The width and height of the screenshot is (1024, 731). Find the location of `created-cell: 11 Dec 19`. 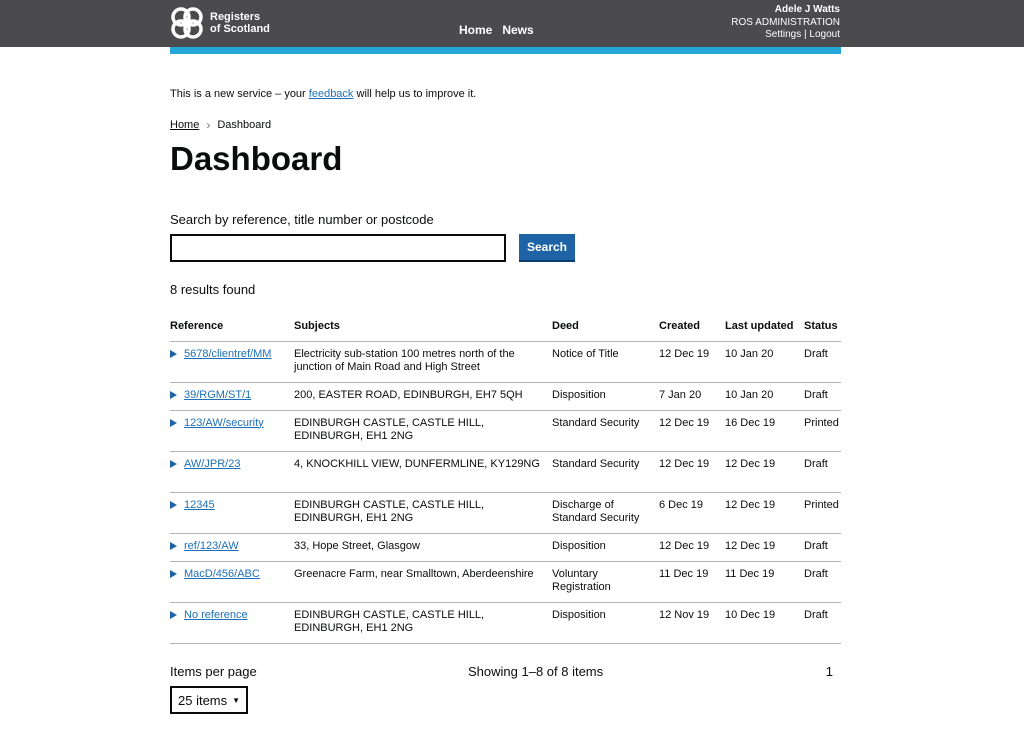

created-cell: 11 Dec 19 is located at coordinates (692, 582).